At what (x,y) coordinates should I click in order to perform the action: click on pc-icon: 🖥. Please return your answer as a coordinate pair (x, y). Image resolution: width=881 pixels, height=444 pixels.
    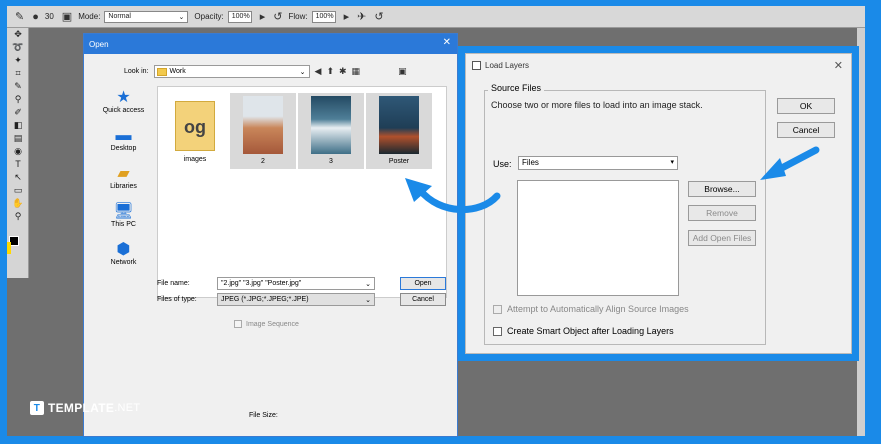
    Looking at the image, I should click on (123, 211).